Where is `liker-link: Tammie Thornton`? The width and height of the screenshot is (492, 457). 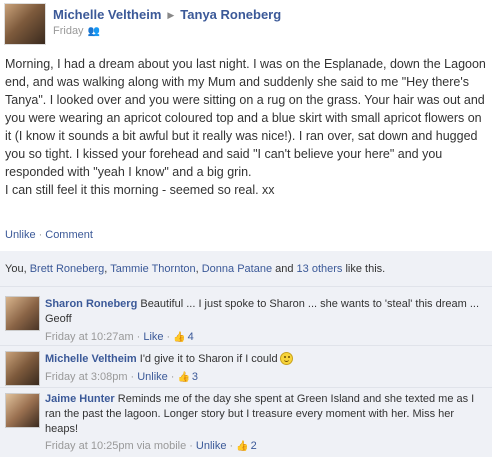
liker-link: Tammie Thornton is located at coordinates (152, 269).